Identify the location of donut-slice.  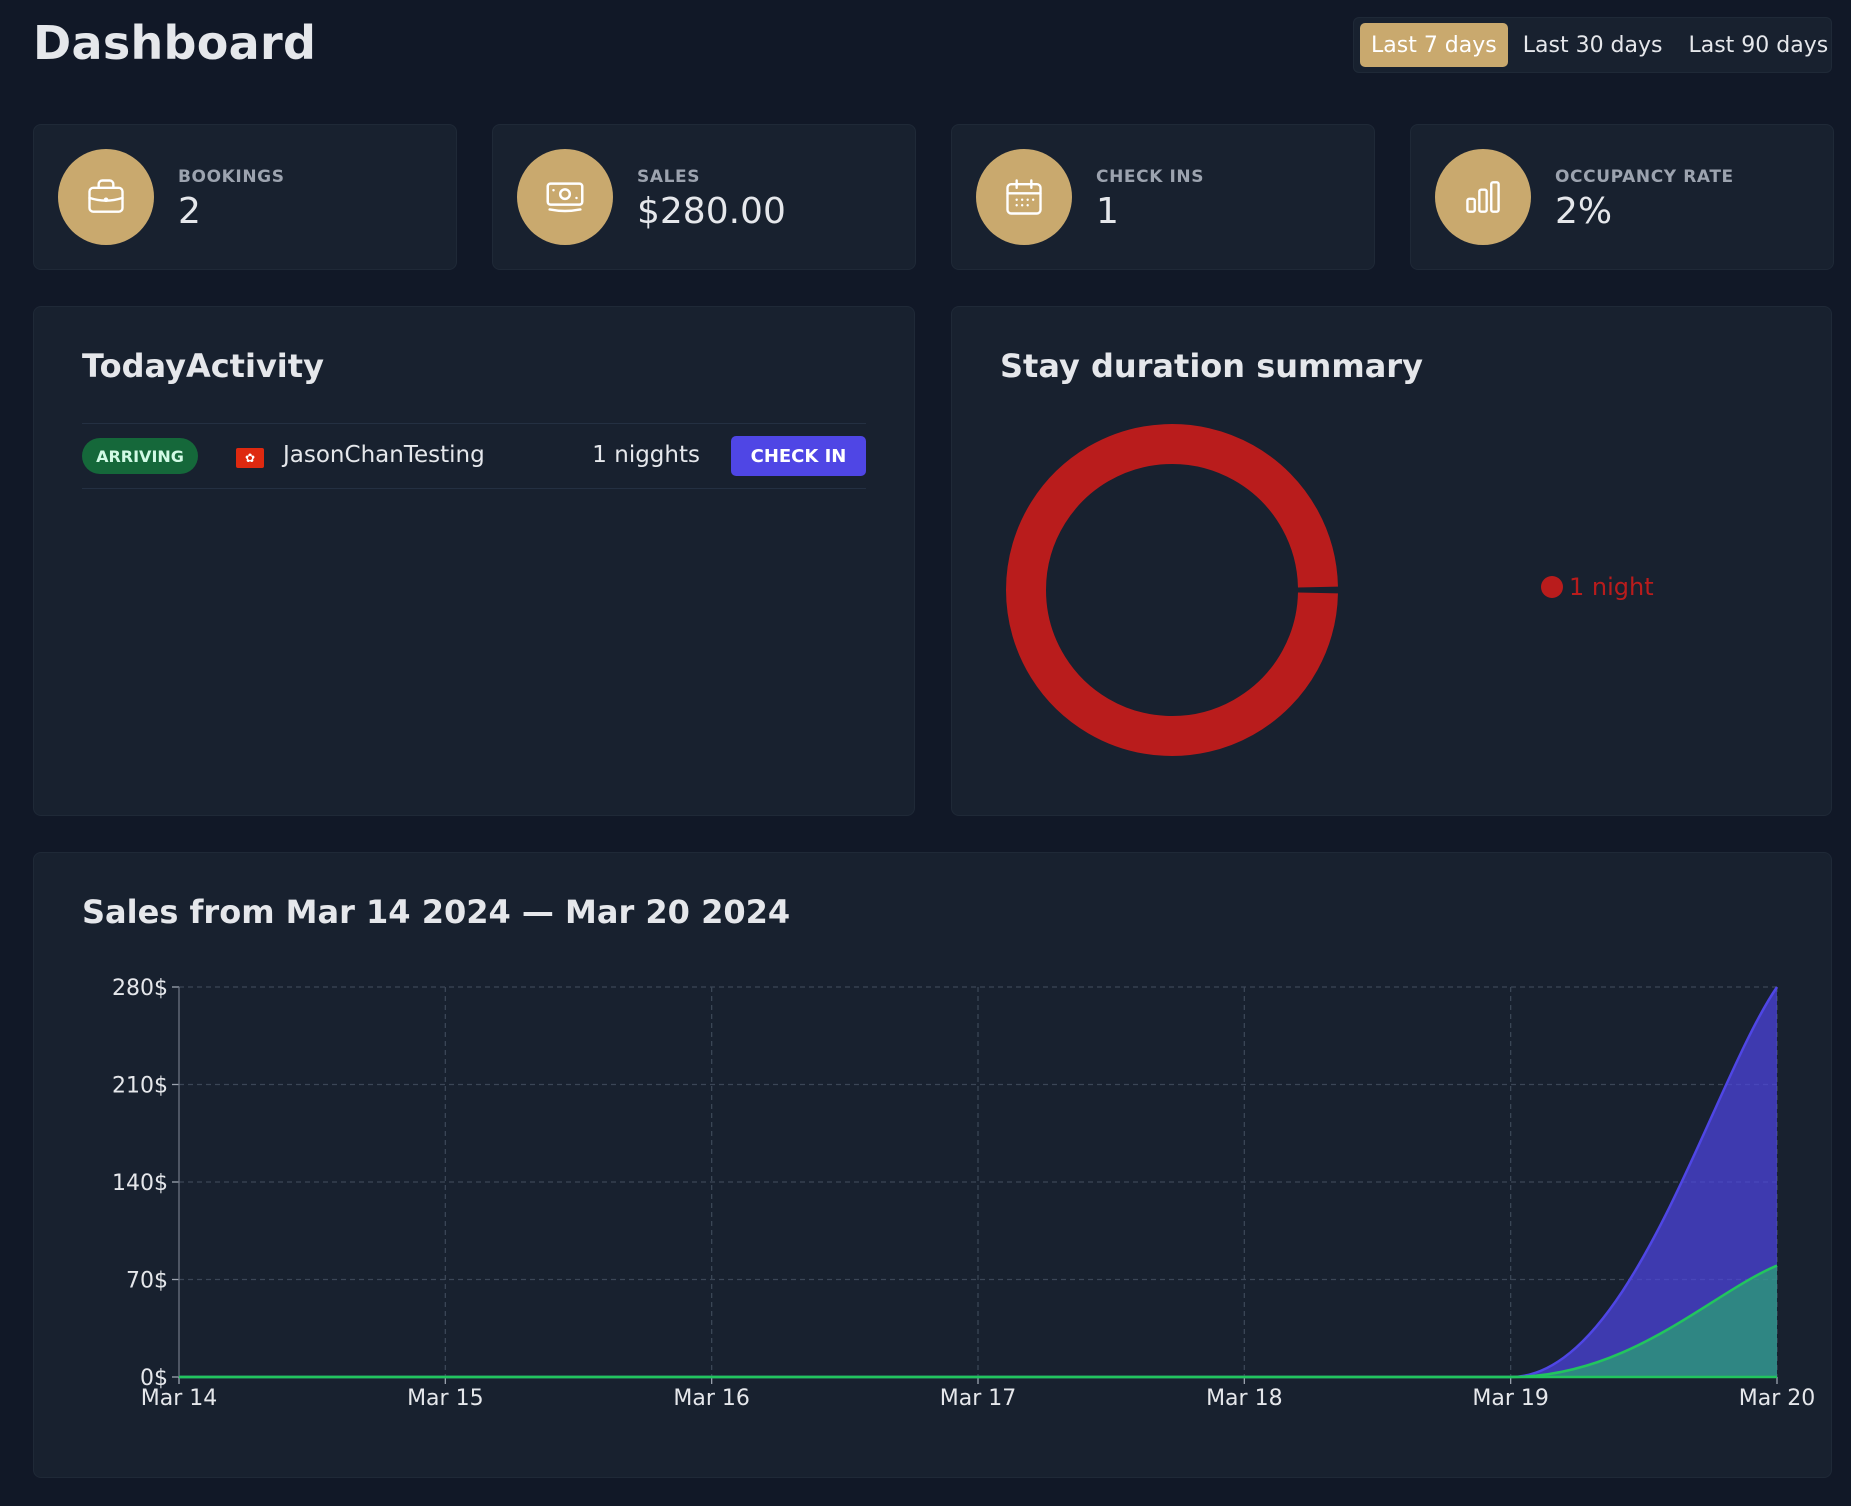
(1172, 590).